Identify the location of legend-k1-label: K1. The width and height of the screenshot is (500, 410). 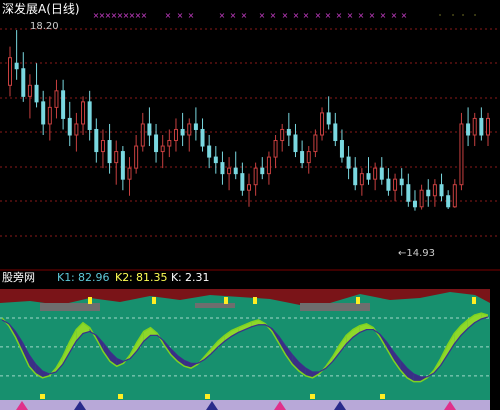
(64, 277).